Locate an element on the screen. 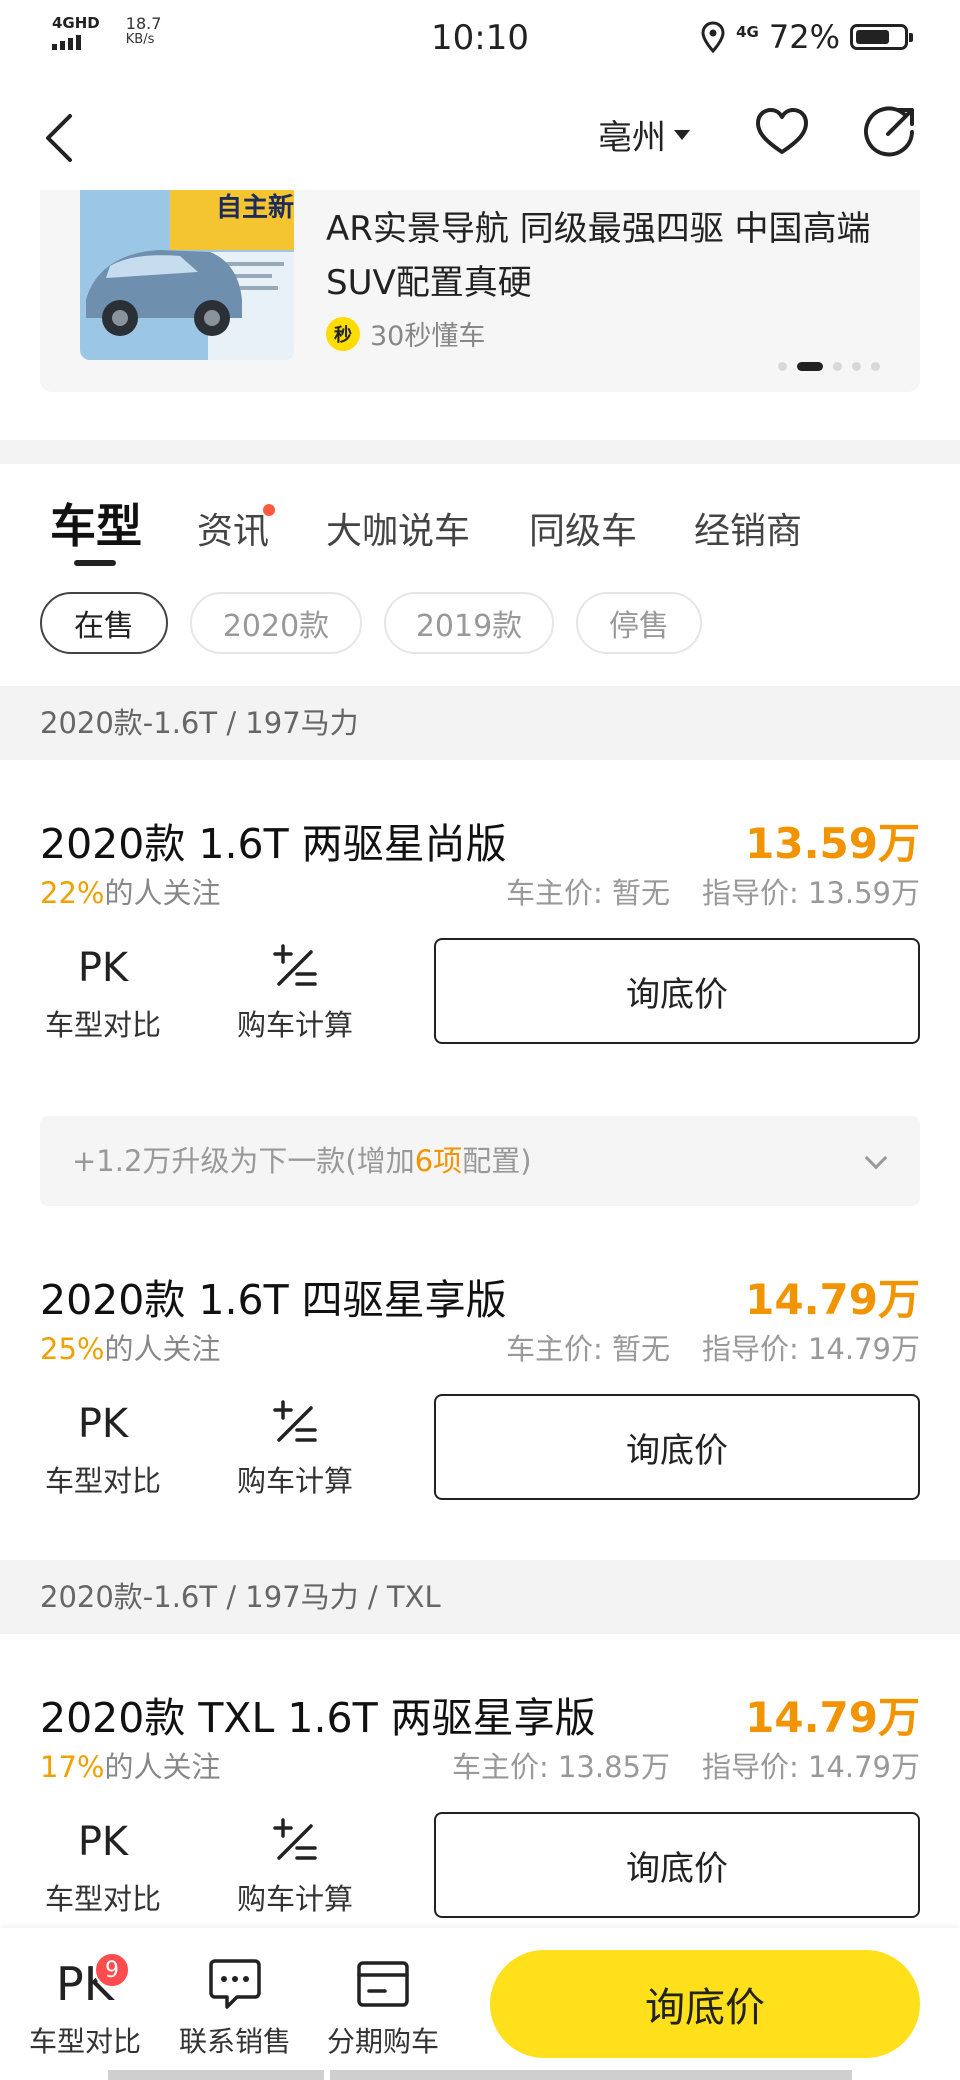 This screenshot has width=960, height=2080. share-button is located at coordinates (890, 132).